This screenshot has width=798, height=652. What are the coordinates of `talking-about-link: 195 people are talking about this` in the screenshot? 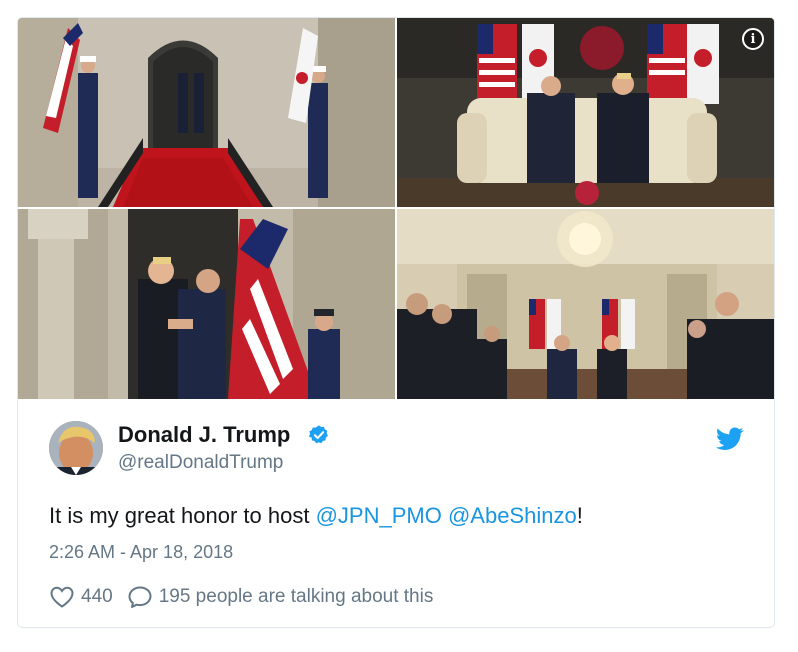 It's located at (296, 597).